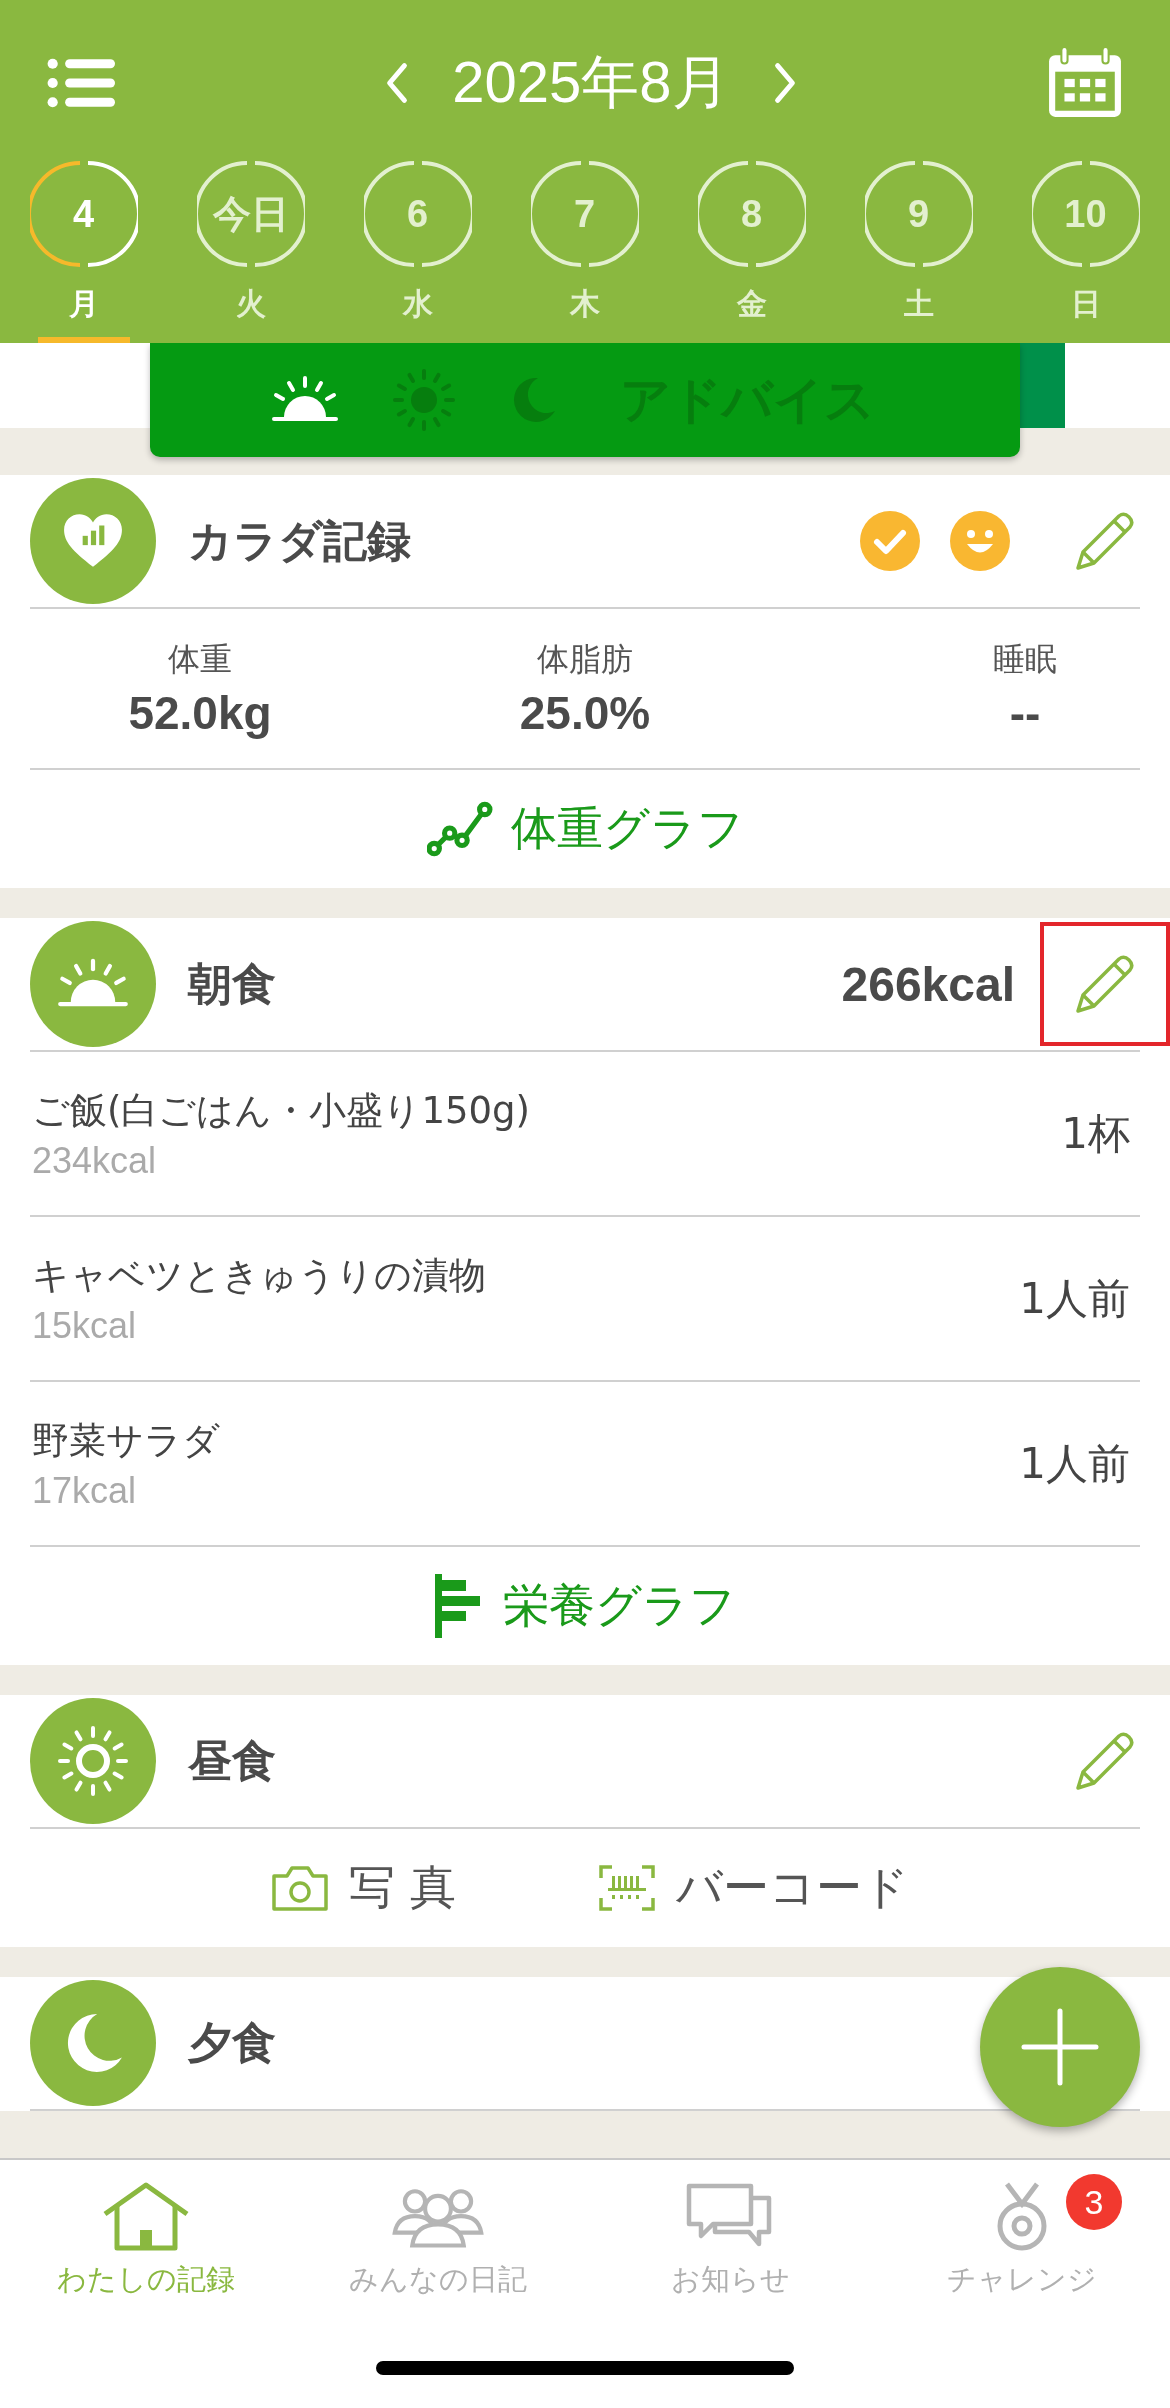  Describe the element at coordinates (300, 1888) in the screenshot. I see `camera-icon` at that location.